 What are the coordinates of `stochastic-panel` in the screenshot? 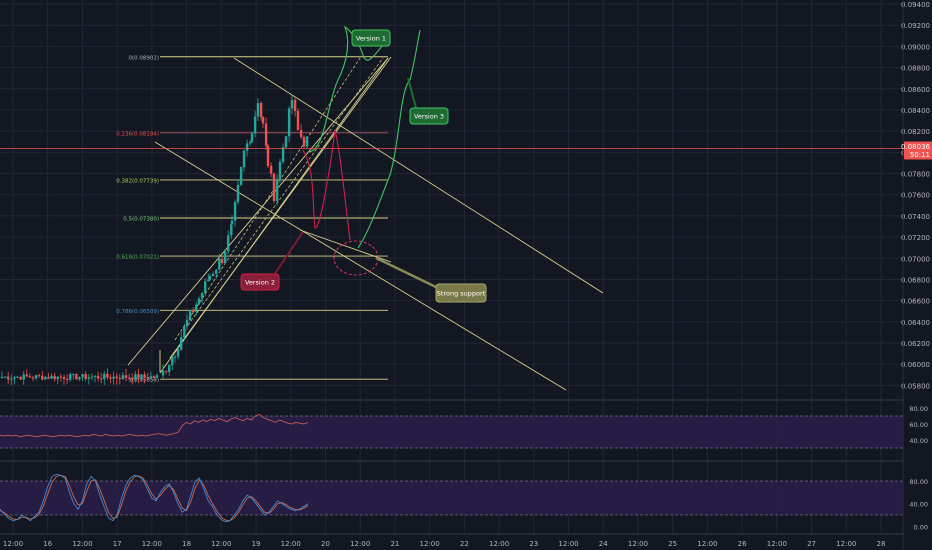 It's located at (451, 498).